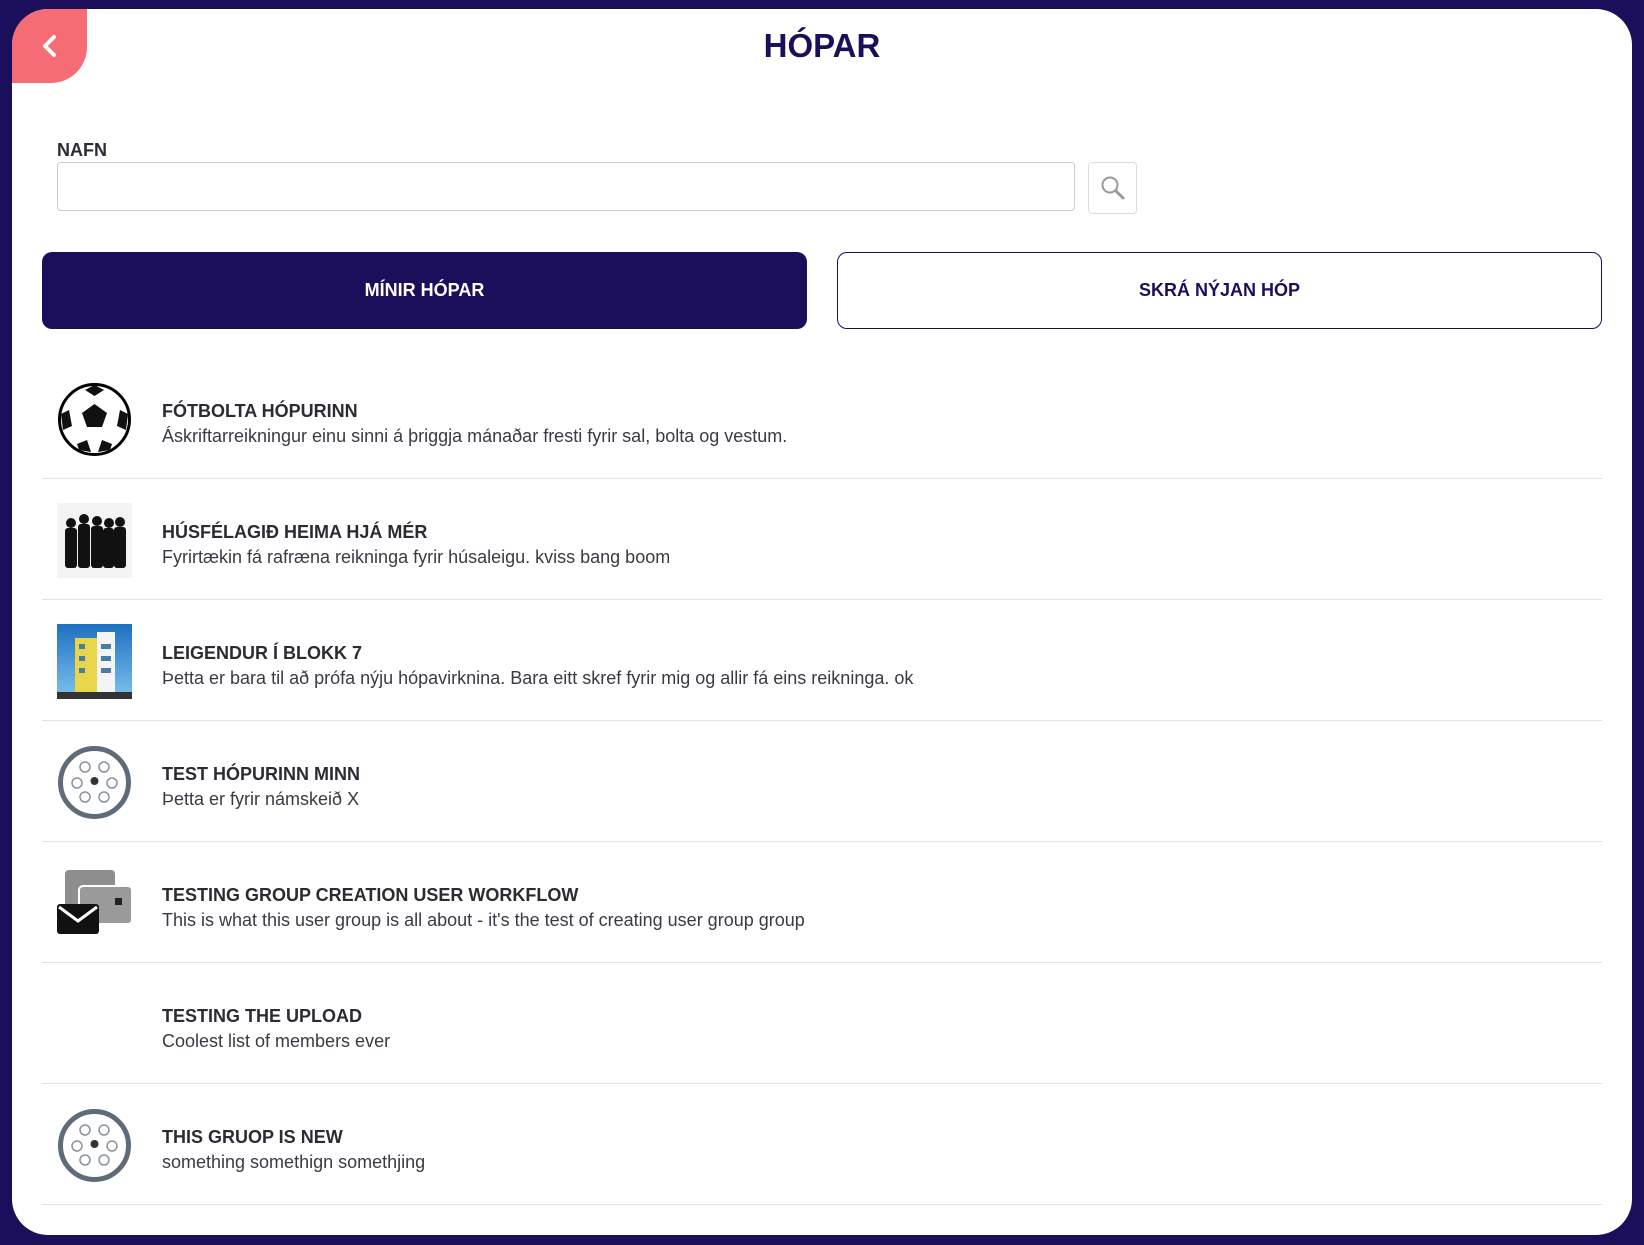 This screenshot has width=1644, height=1245. I want to click on tab-my-groups: MÍNIR HÓPAR, so click(424, 290).